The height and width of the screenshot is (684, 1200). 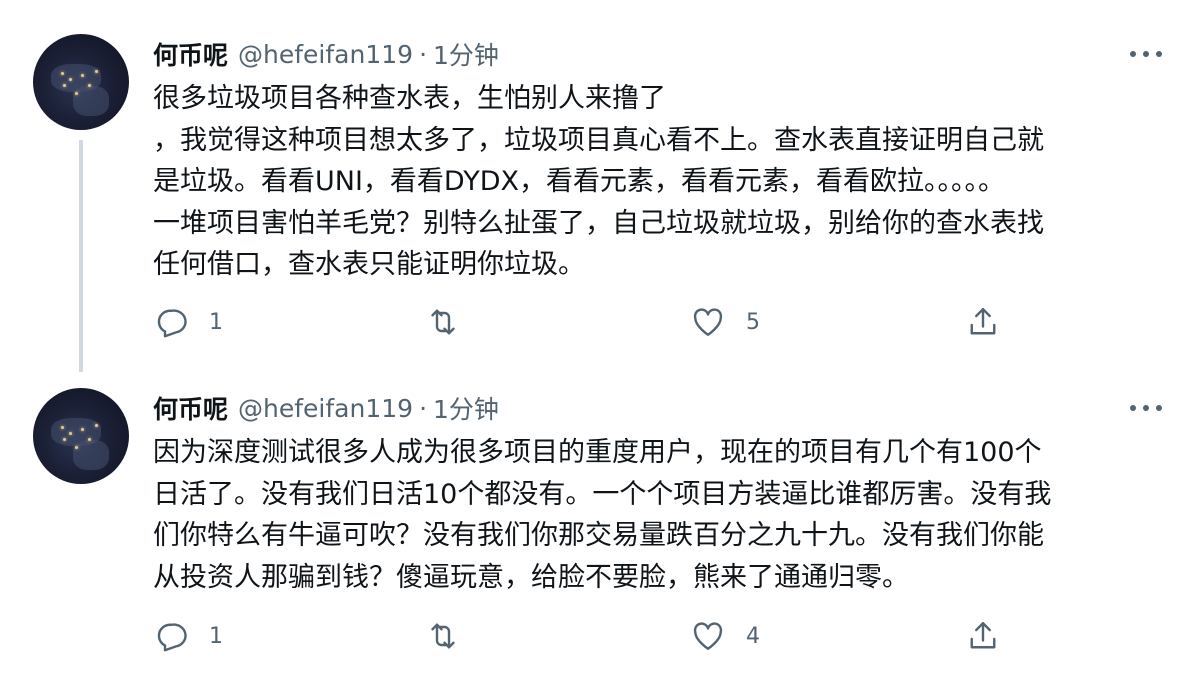 I want to click on tweet-line: 因为深度测试很多人成为很多项目的重度用户，现在的项目有几个有100个, so click(x=597, y=452).